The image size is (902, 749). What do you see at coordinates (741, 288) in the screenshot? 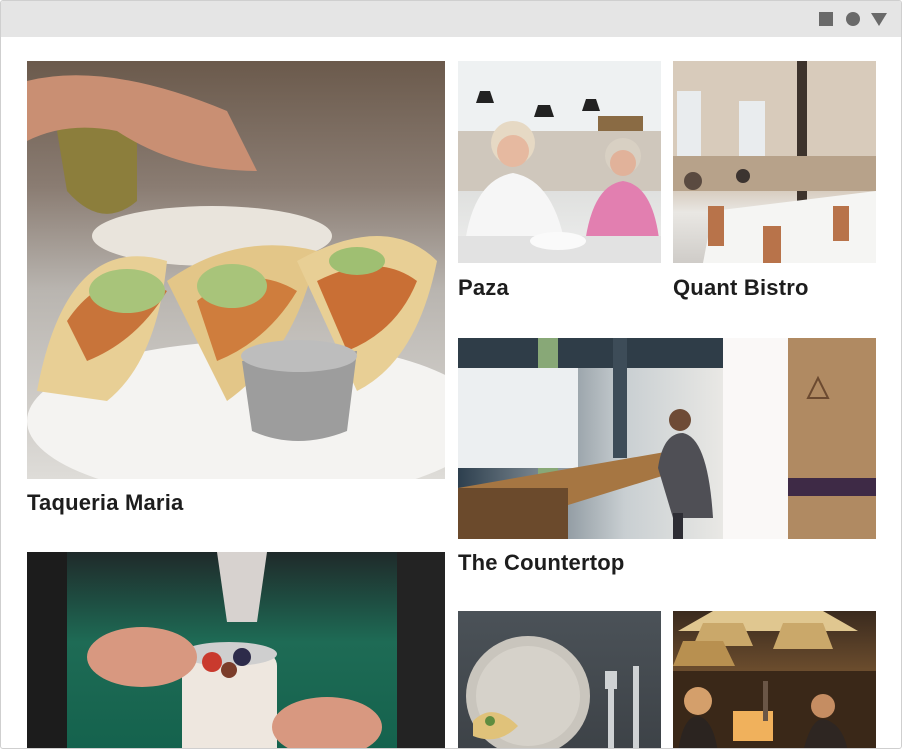
I see `restaurant-name-quant-bistro: Quant Bistro` at bounding box center [741, 288].